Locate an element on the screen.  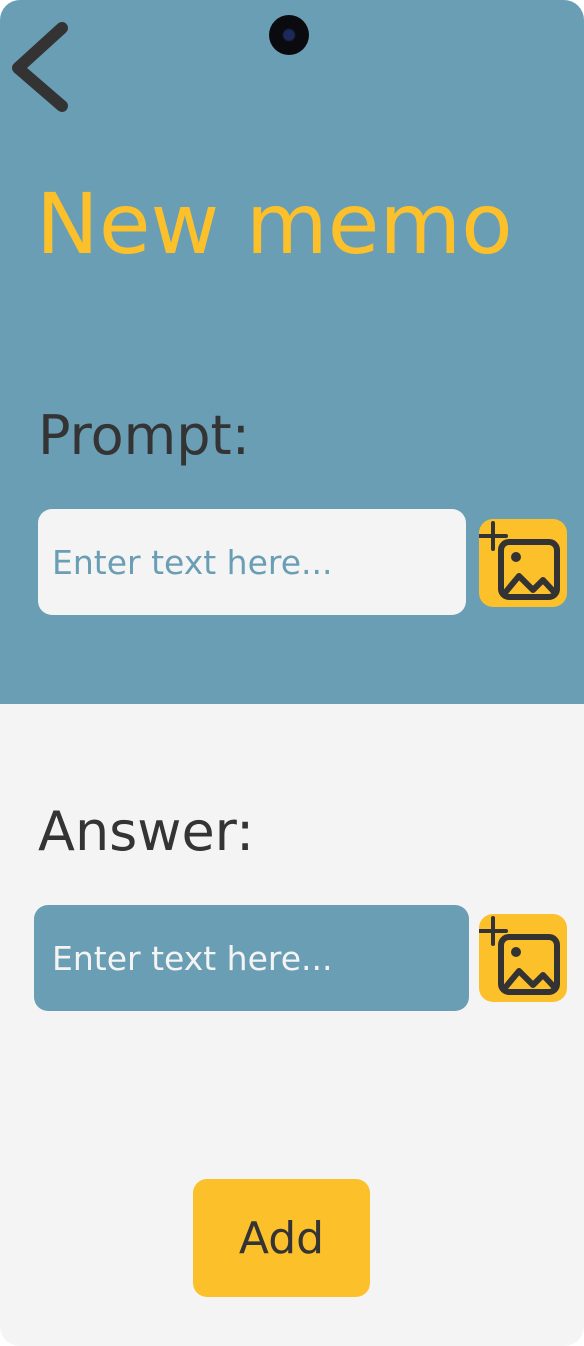
prompt-add-image-button is located at coordinates (522, 563).